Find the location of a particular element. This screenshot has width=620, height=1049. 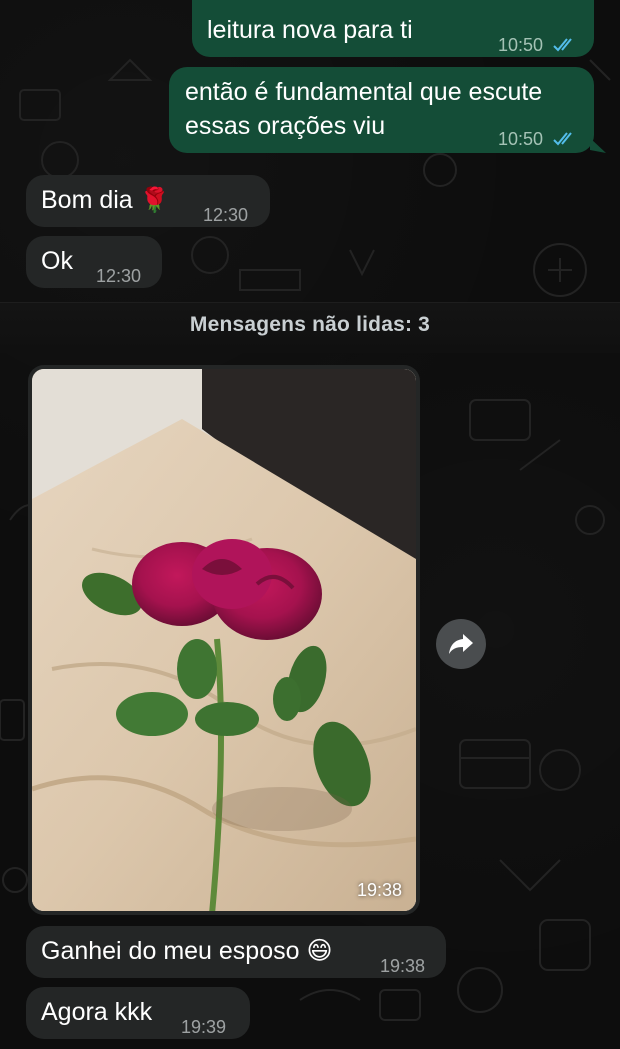

bubble-tail is located at coordinates (598, 145).